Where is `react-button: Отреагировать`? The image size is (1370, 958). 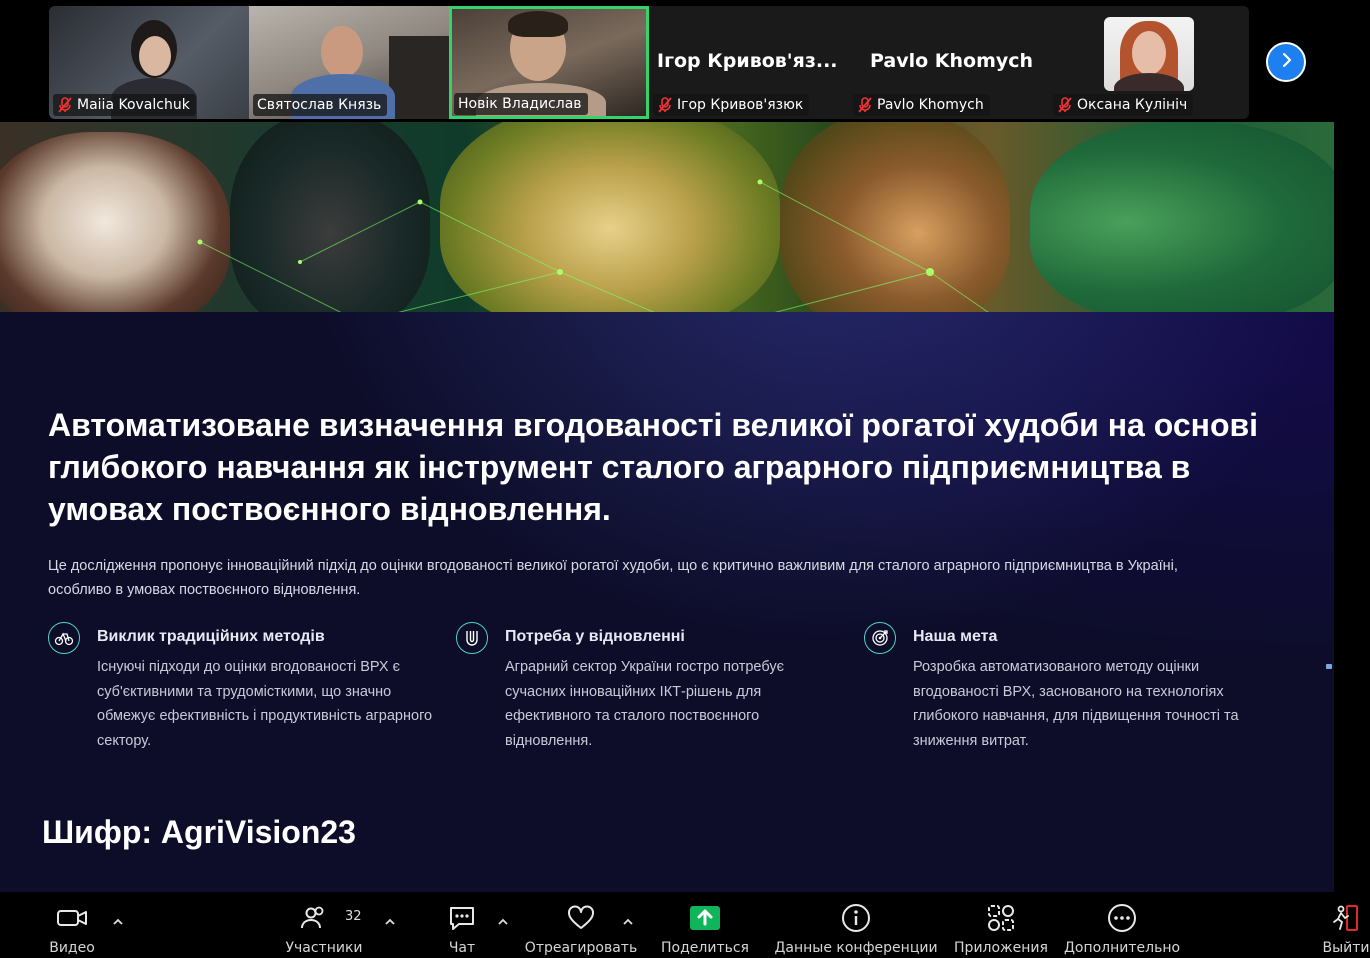 react-button: Отреагировать is located at coordinates (581, 925).